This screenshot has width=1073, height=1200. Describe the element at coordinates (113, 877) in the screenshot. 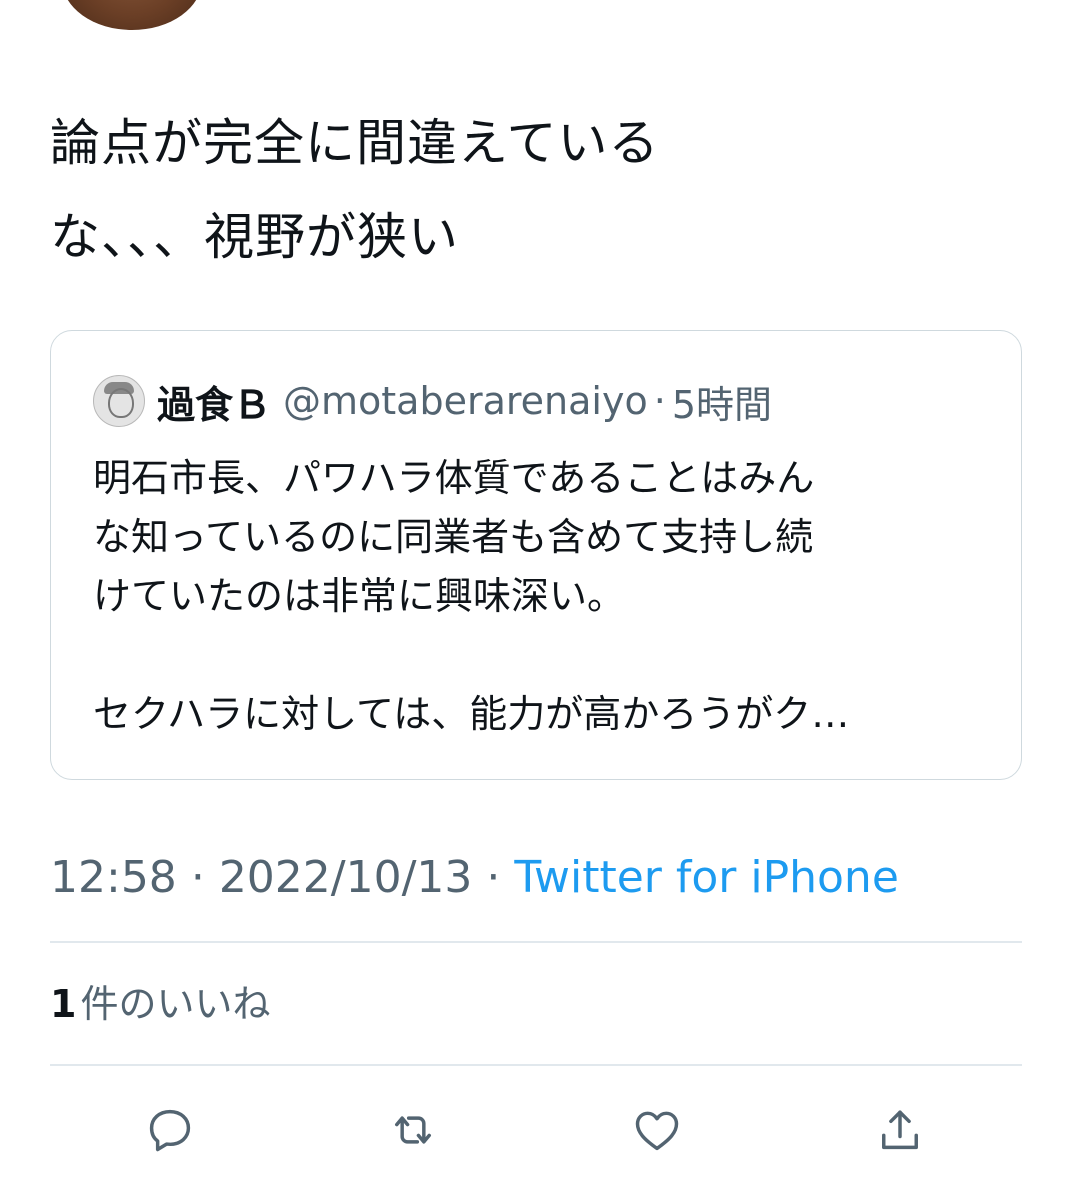

I see `tweet-time: 12:58` at that location.